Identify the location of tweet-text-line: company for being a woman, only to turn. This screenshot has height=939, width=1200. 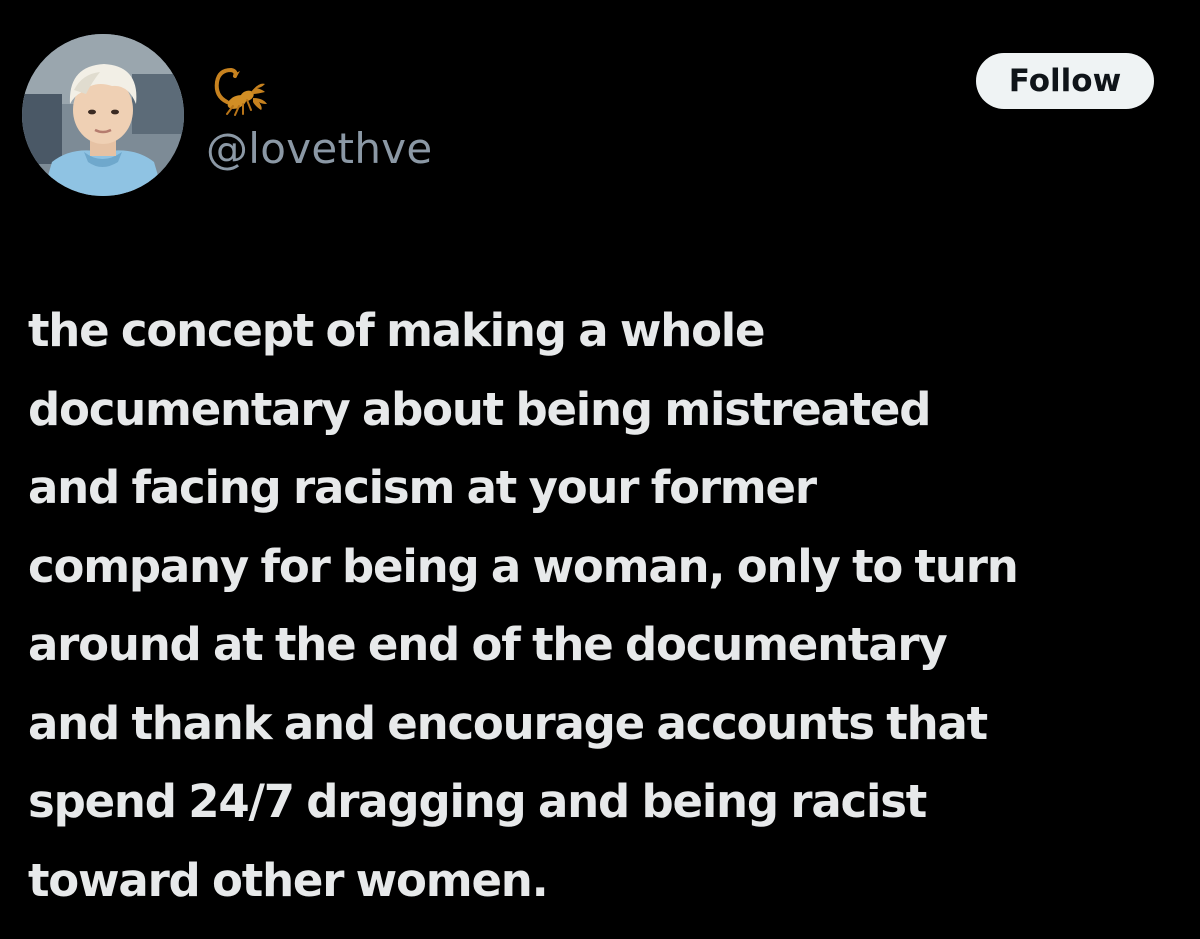
(523, 566).